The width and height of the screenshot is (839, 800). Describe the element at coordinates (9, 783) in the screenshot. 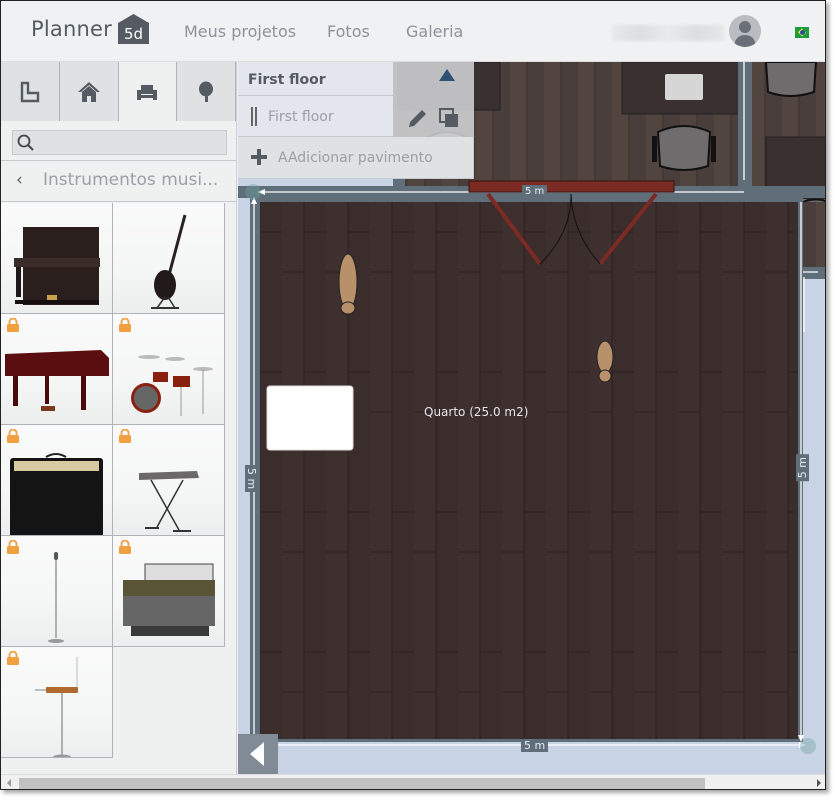

I see `scroll-left-arrow-icon` at that location.